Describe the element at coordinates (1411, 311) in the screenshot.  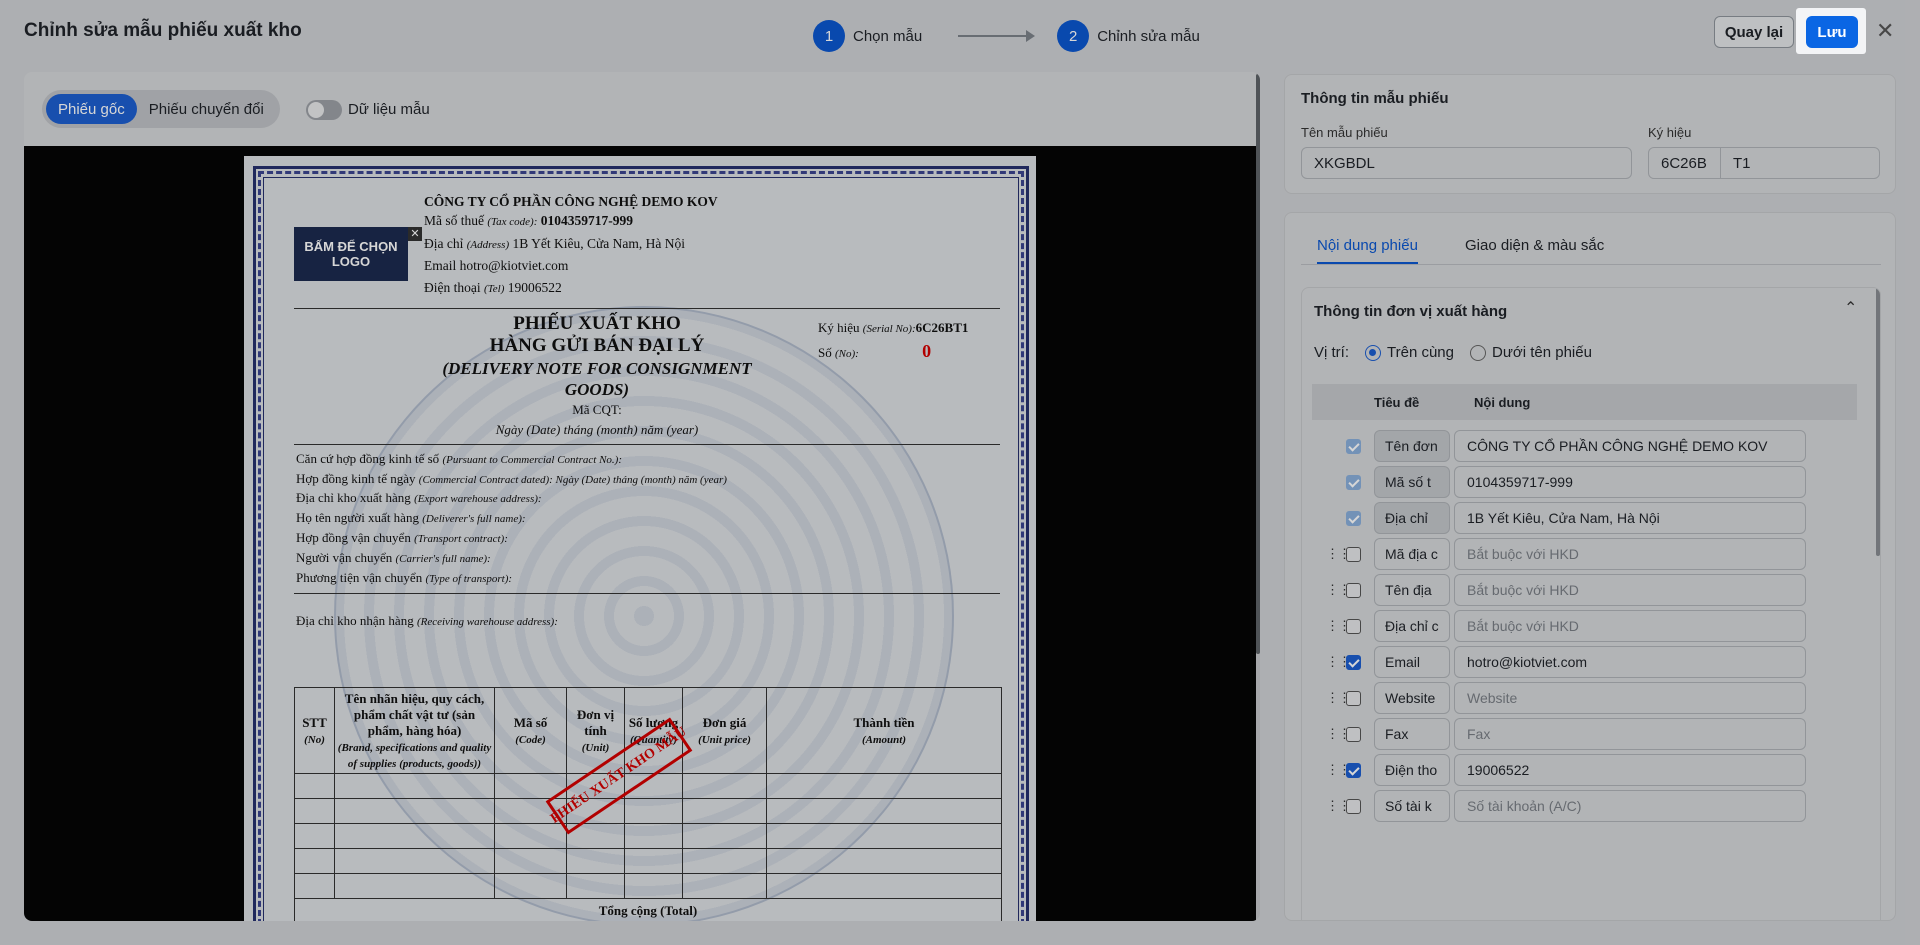
I see `section-title: Thông tin đơn vị xuất hàng` at that location.